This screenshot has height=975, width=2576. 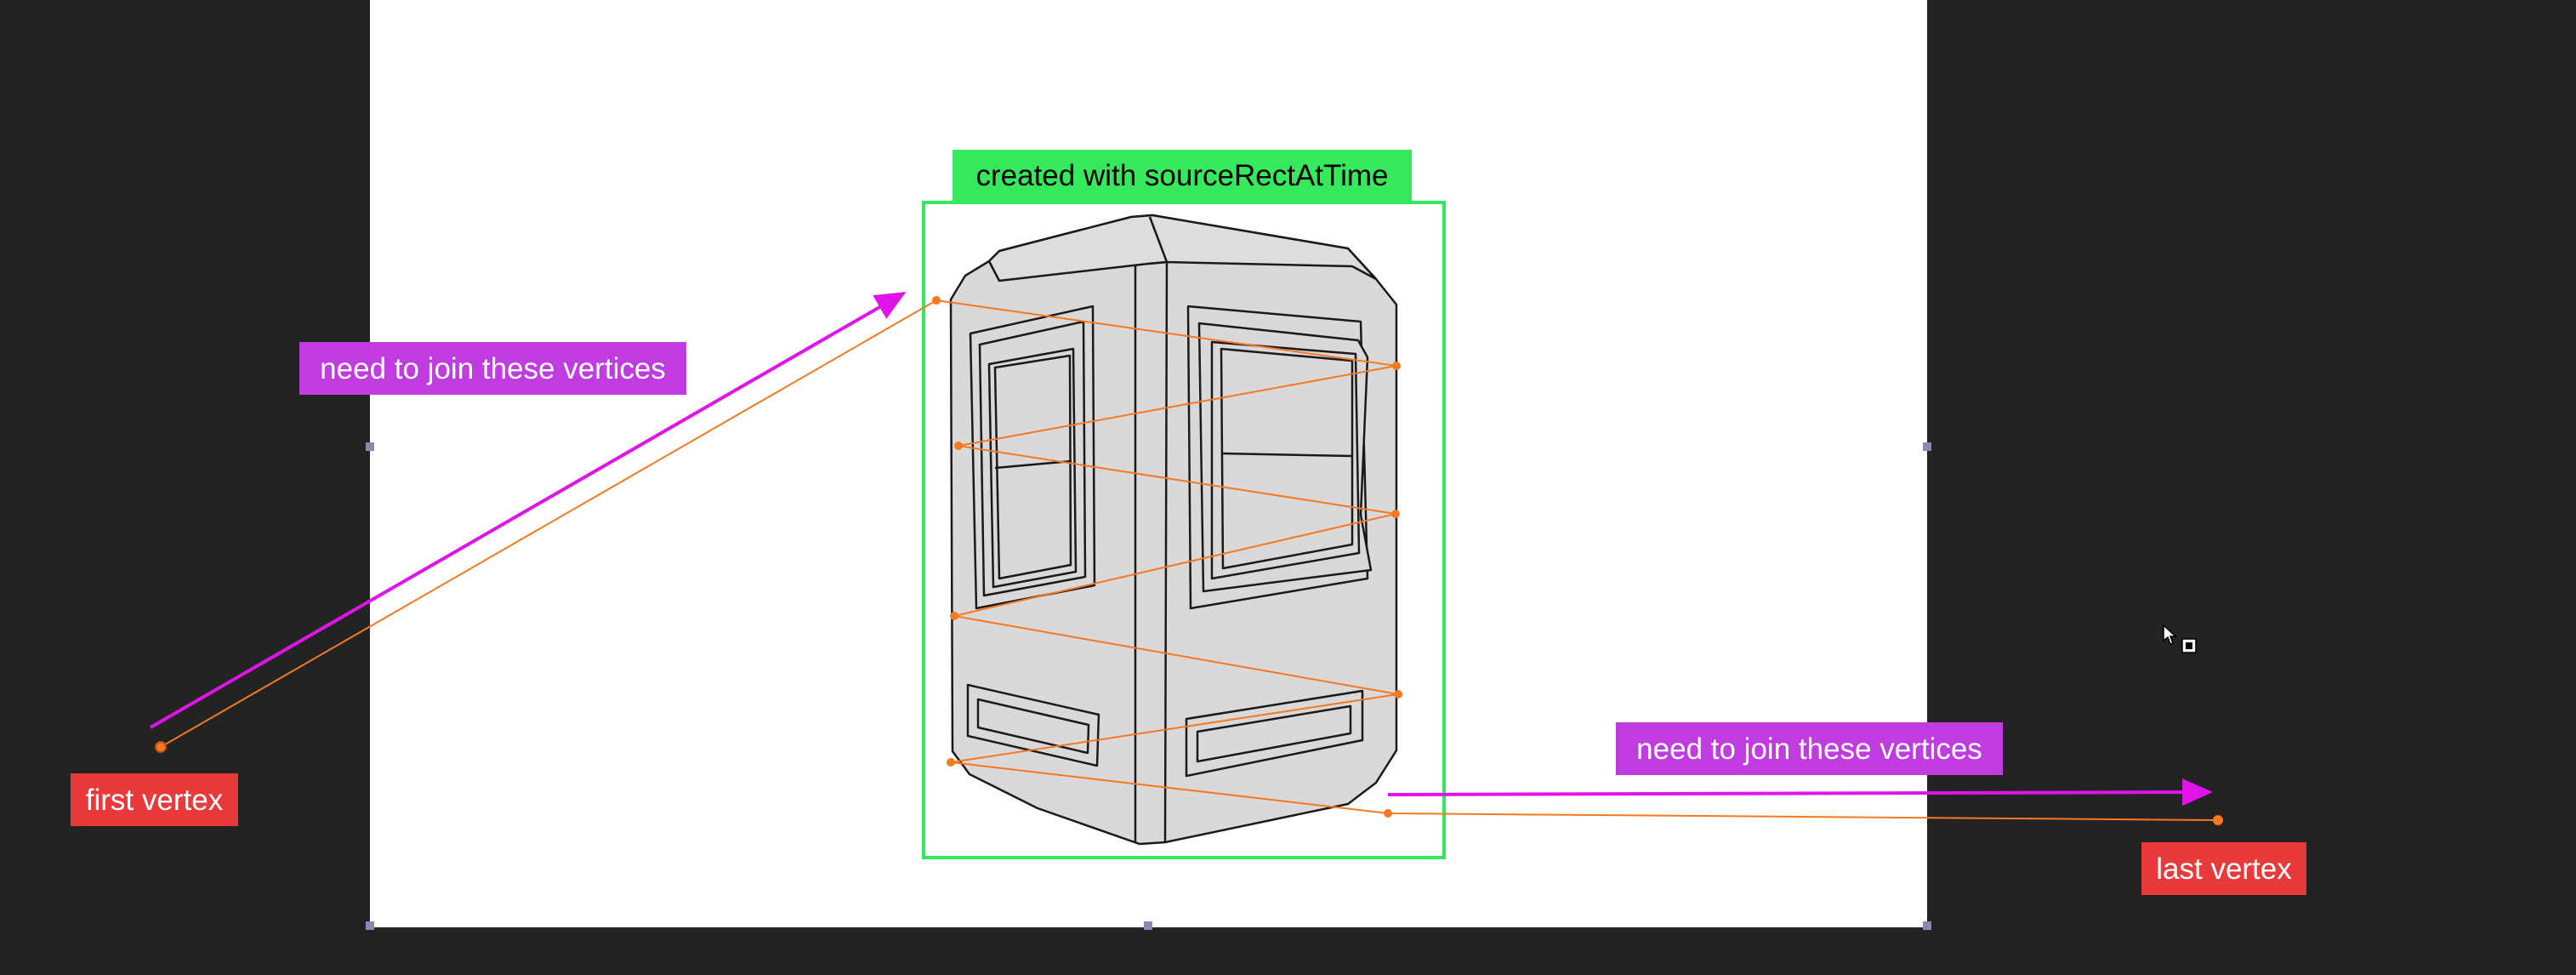 What do you see at coordinates (1182, 176) in the screenshot?
I see `source-rect-label: created with sourceRectAtTime` at bounding box center [1182, 176].